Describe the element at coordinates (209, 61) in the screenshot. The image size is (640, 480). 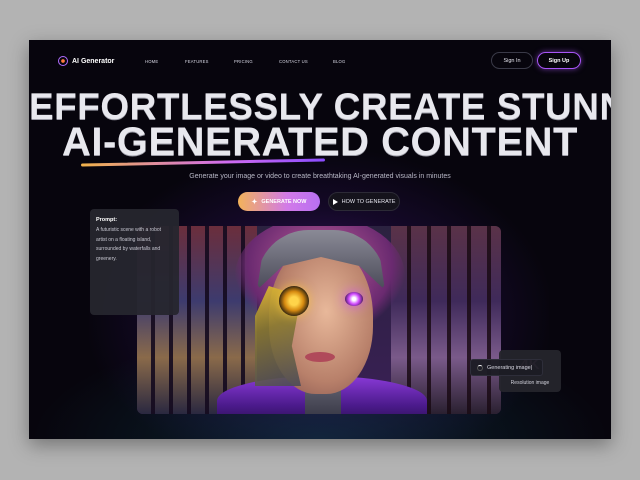
I see `nav-link-features: FEATURES` at that location.